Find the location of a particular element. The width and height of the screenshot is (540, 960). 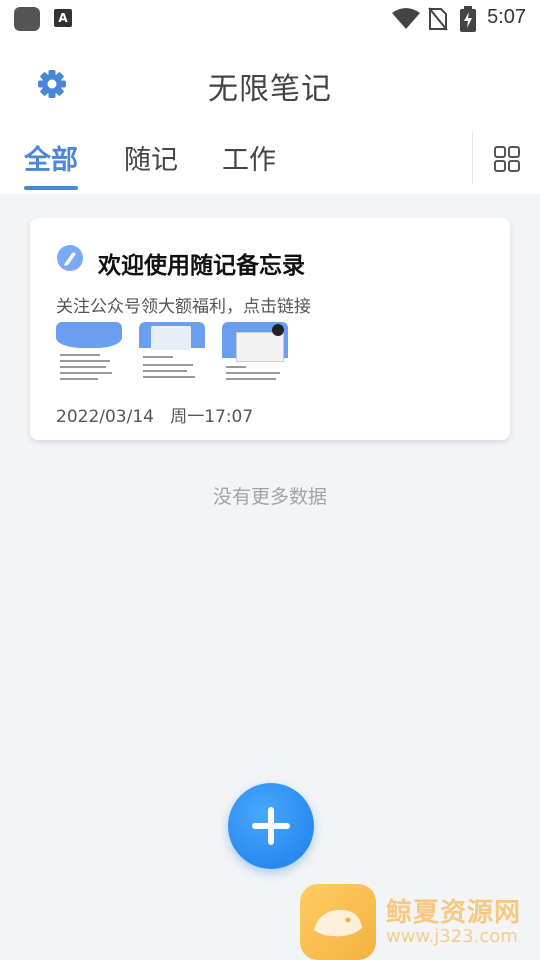

battery-charging-icon is located at coordinates (468, 19).